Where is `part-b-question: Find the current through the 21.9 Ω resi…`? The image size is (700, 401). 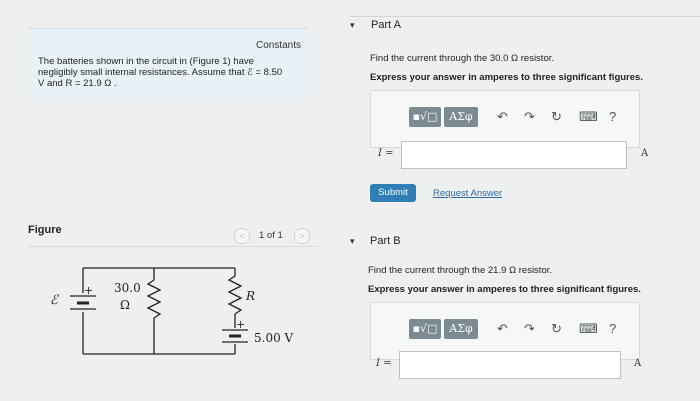 part-b-question: Find the current through the 21.9 Ω resi… is located at coordinates (460, 270).